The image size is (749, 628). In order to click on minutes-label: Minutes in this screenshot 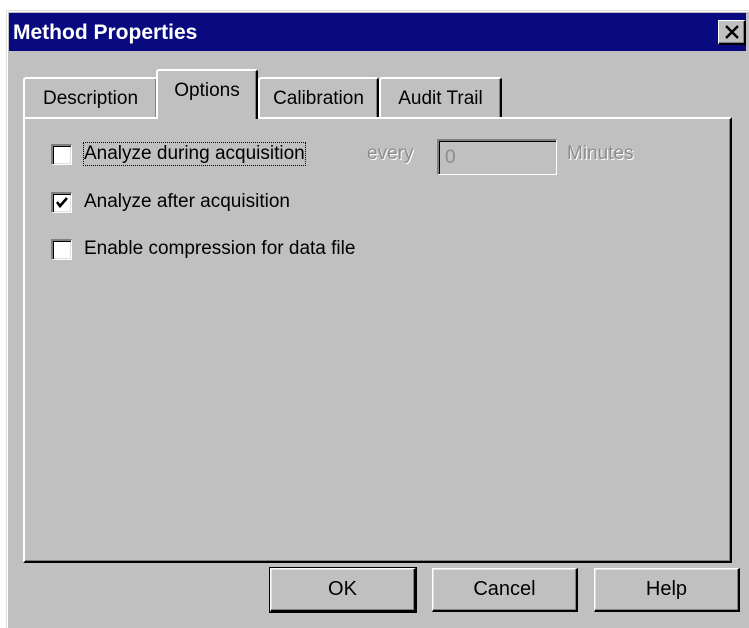, I will do `click(600, 153)`.